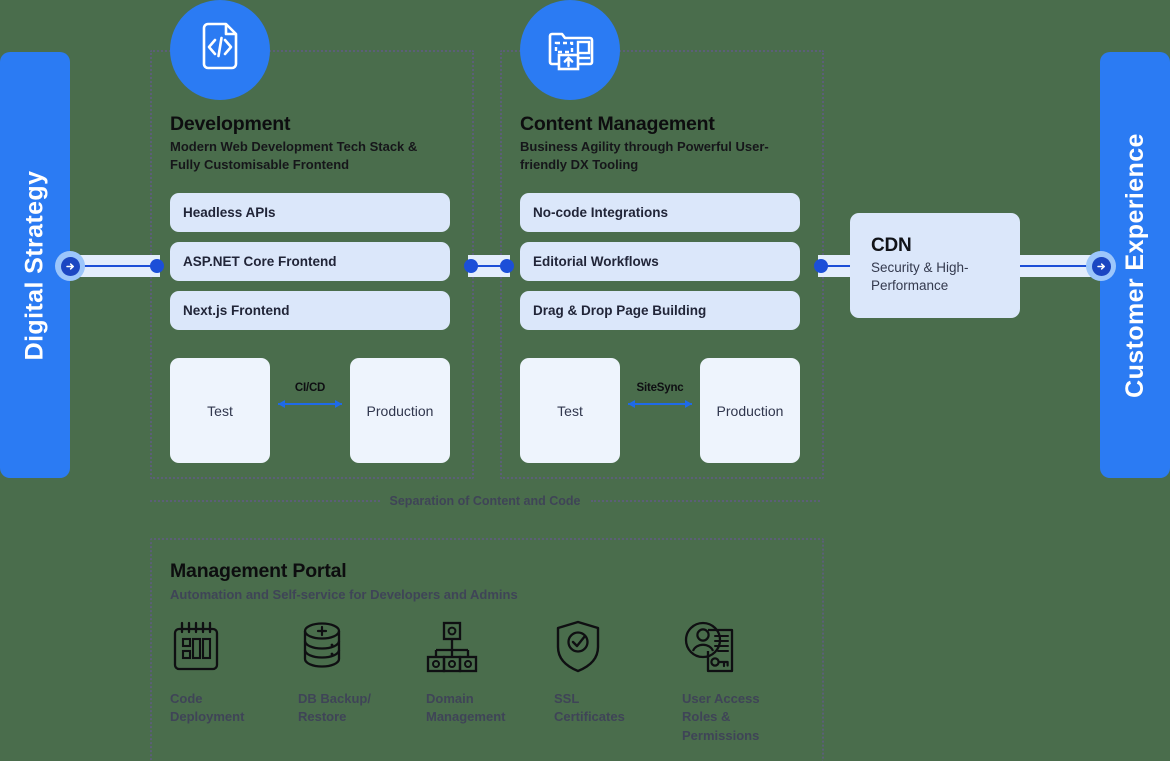 This screenshot has height=761, width=1170. Describe the element at coordinates (466, 708) in the screenshot. I see `portal-item-label: Domain Management` at that location.